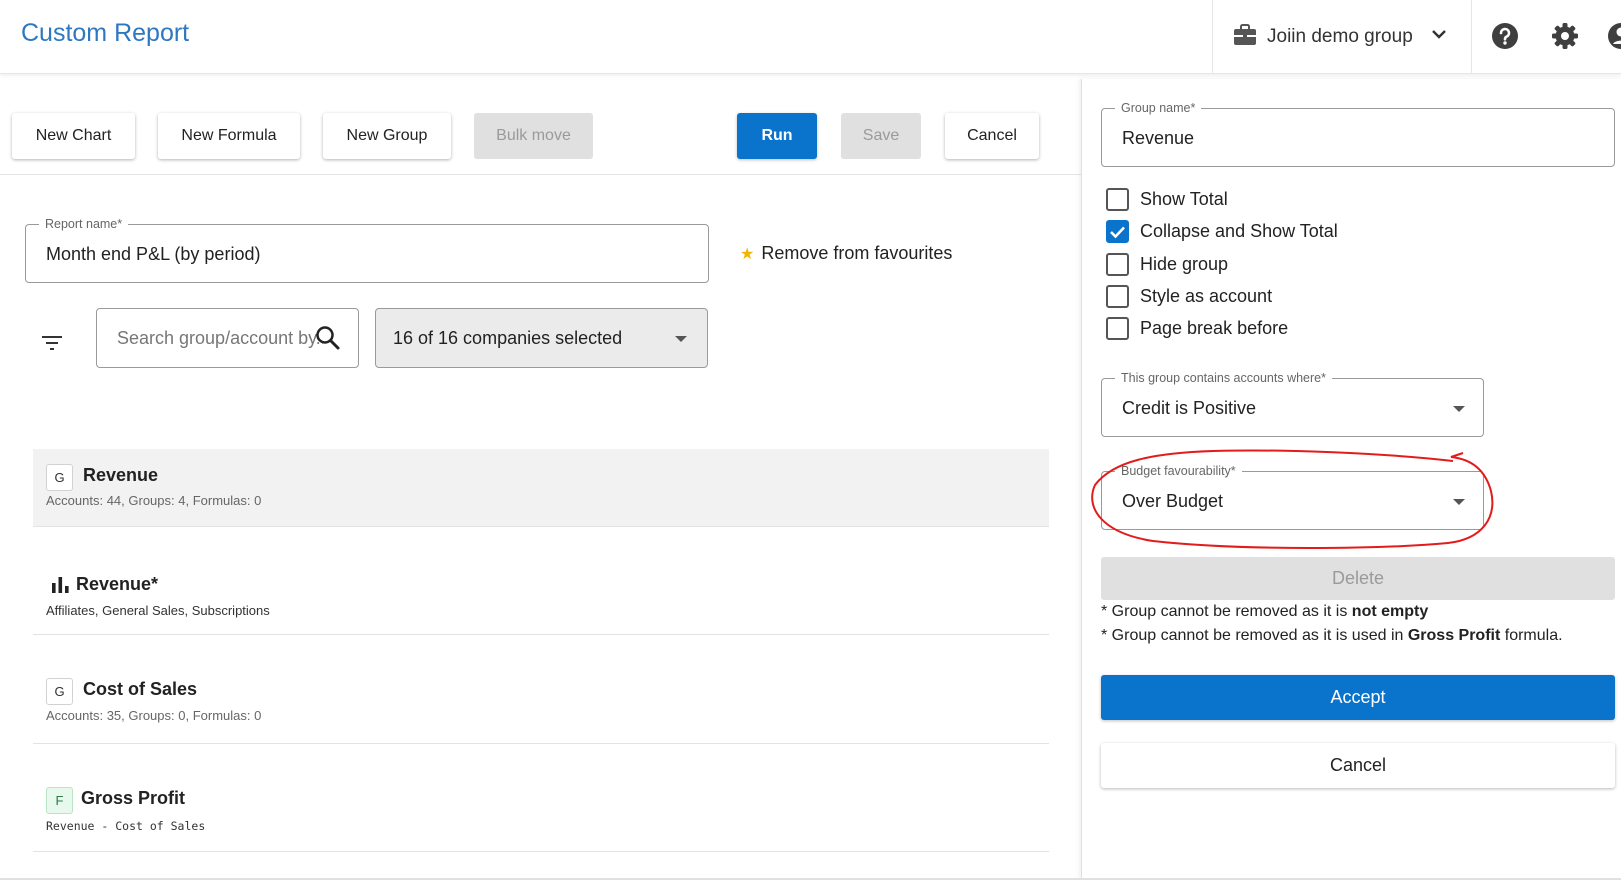 This screenshot has width=1621, height=880. Describe the element at coordinates (52, 345) in the screenshot. I see `filter-icon` at that location.